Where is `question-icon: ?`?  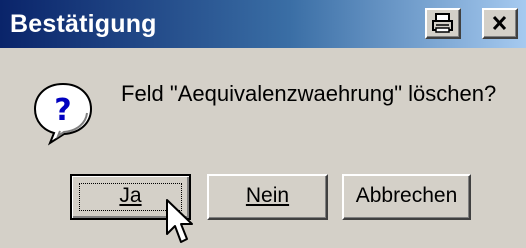 question-icon: ? is located at coordinates (63, 115).